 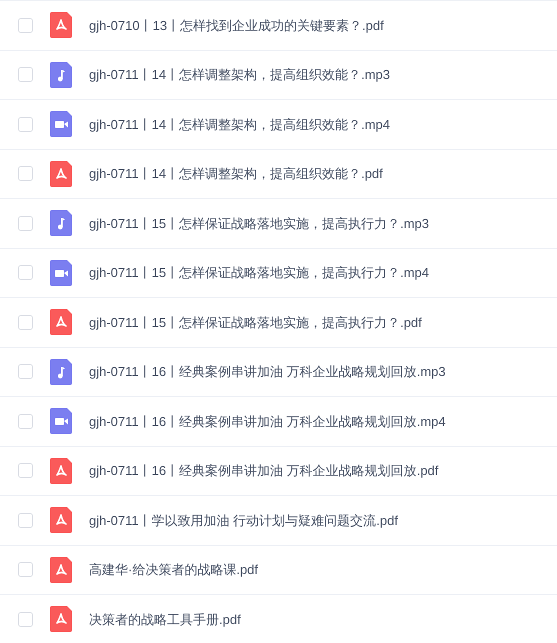 I want to click on file-name: gjh-0711丨16丨经典案例串讲加油 万科企业战略规划回放.mp3, so click(x=267, y=372).